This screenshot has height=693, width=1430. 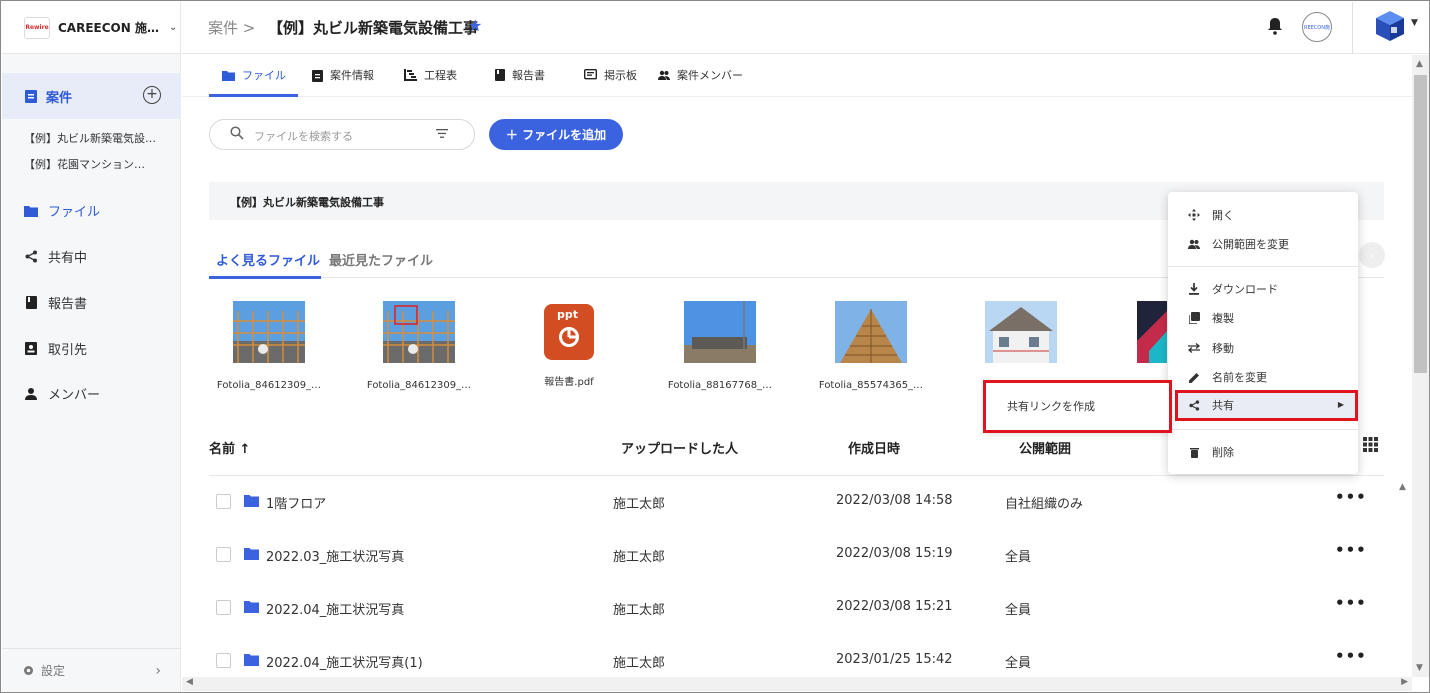 What do you see at coordinates (442, 133) in the screenshot?
I see `filter-icon` at bounding box center [442, 133].